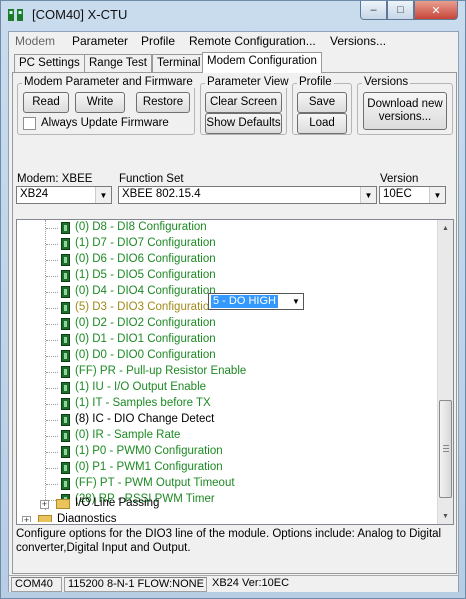  I want to click on menu-profile: Profile, so click(158, 41).